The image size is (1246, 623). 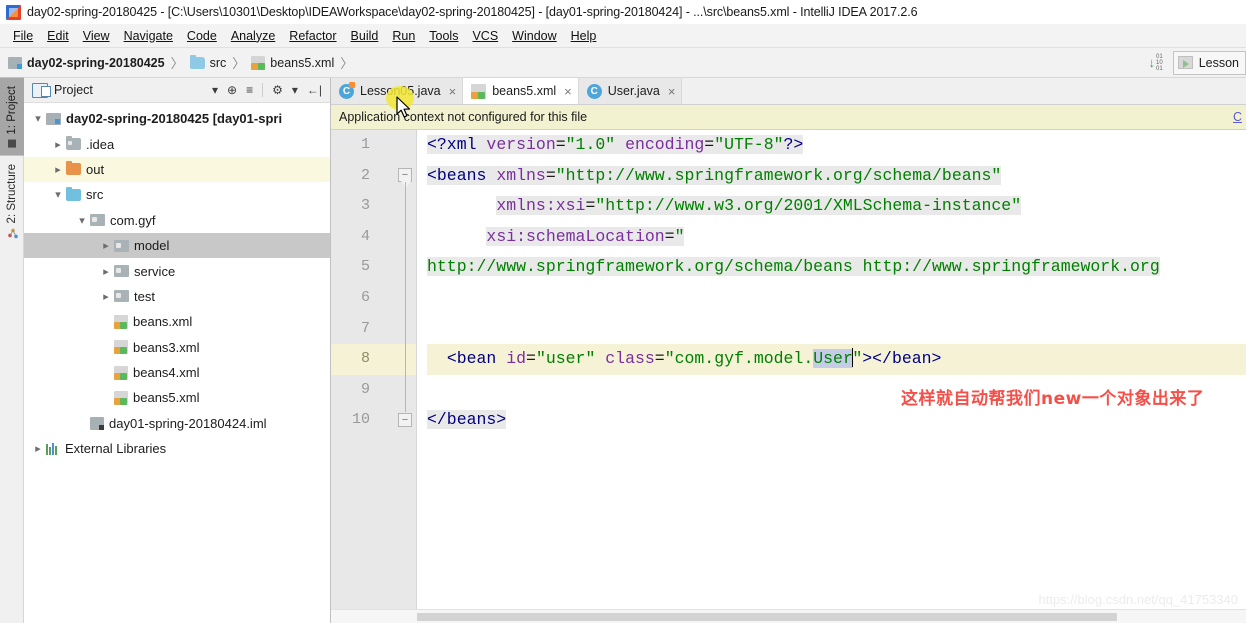 What do you see at coordinates (365, 236) in the screenshot?
I see `line-number: 4` at bounding box center [365, 236].